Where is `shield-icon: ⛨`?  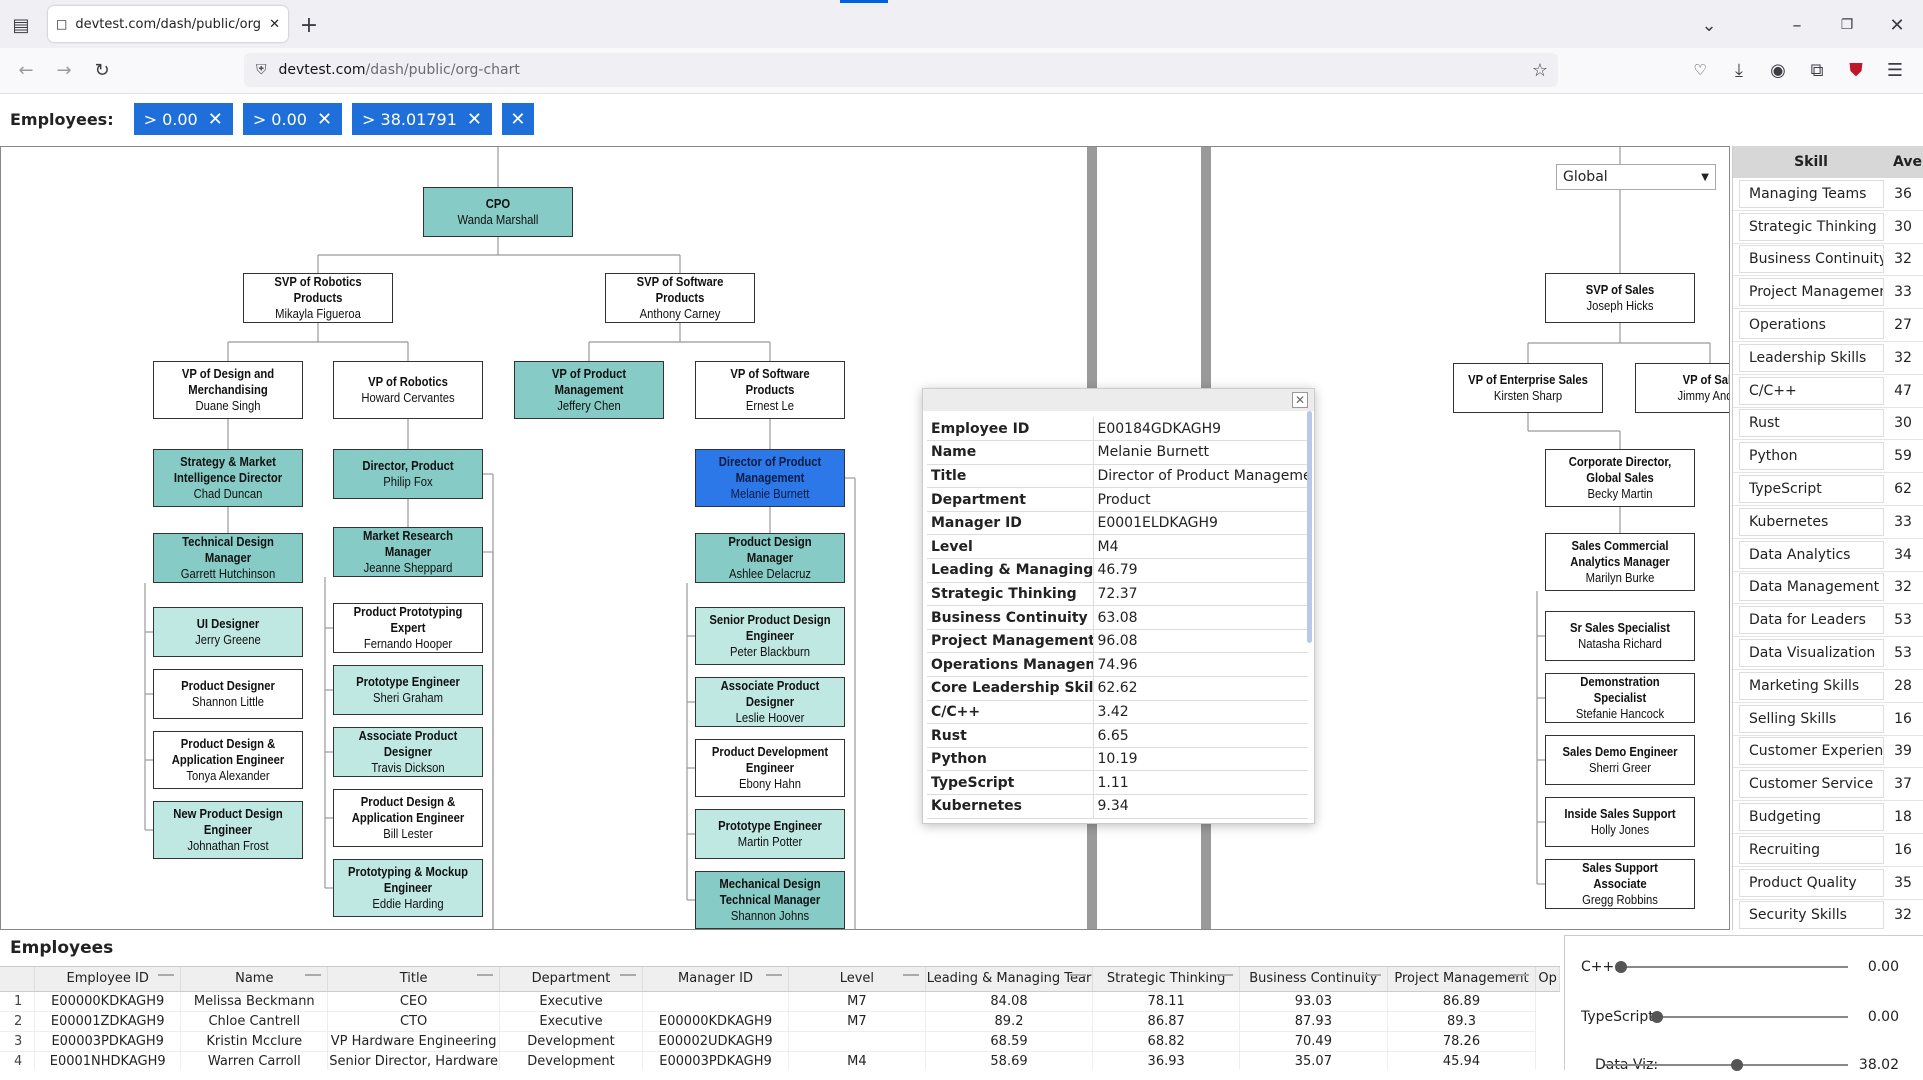
shield-icon: ⛨ is located at coordinates (261, 70).